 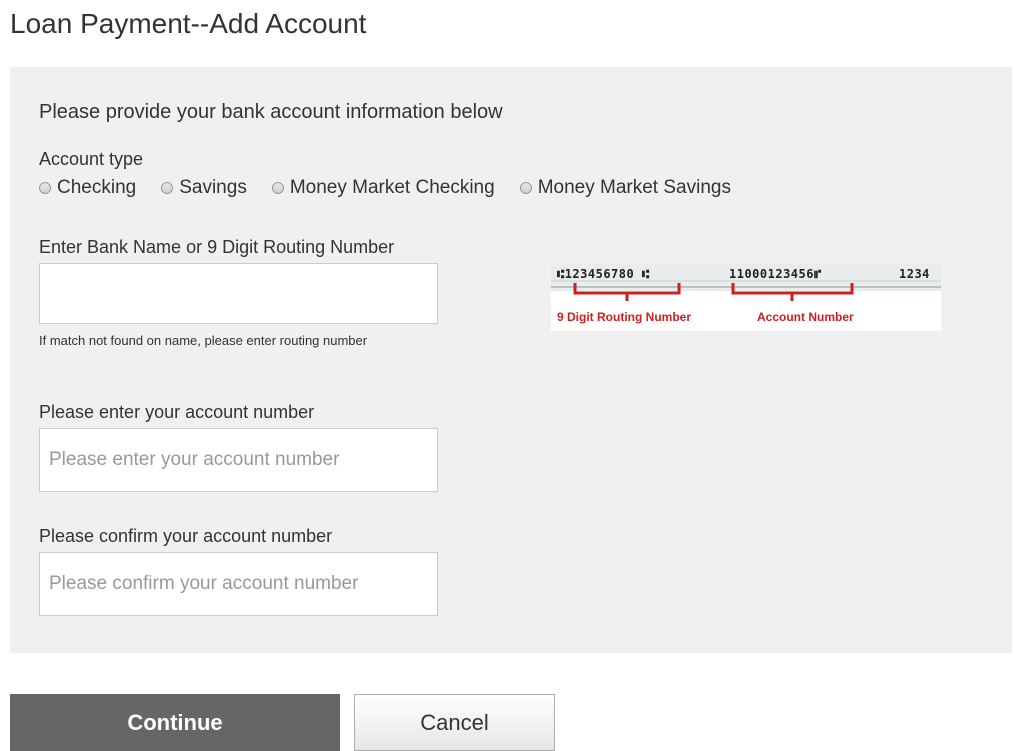 What do you see at coordinates (91, 159) in the screenshot?
I see `account-type-label: Account type` at bounding box center [91, 159].